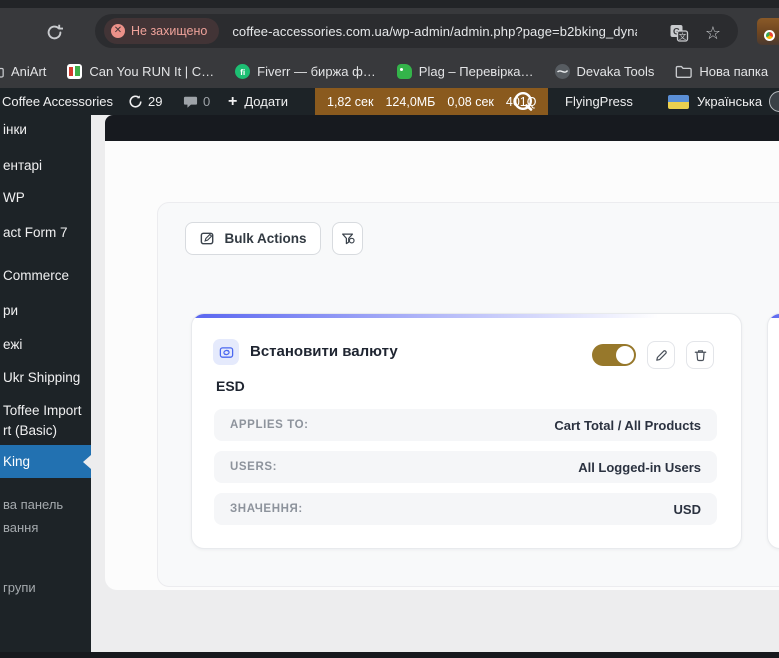 The width and height of the screenshot is (779, 658). I want to click on sidebar-item-contact-form: act Form 7, so click(35, 232).